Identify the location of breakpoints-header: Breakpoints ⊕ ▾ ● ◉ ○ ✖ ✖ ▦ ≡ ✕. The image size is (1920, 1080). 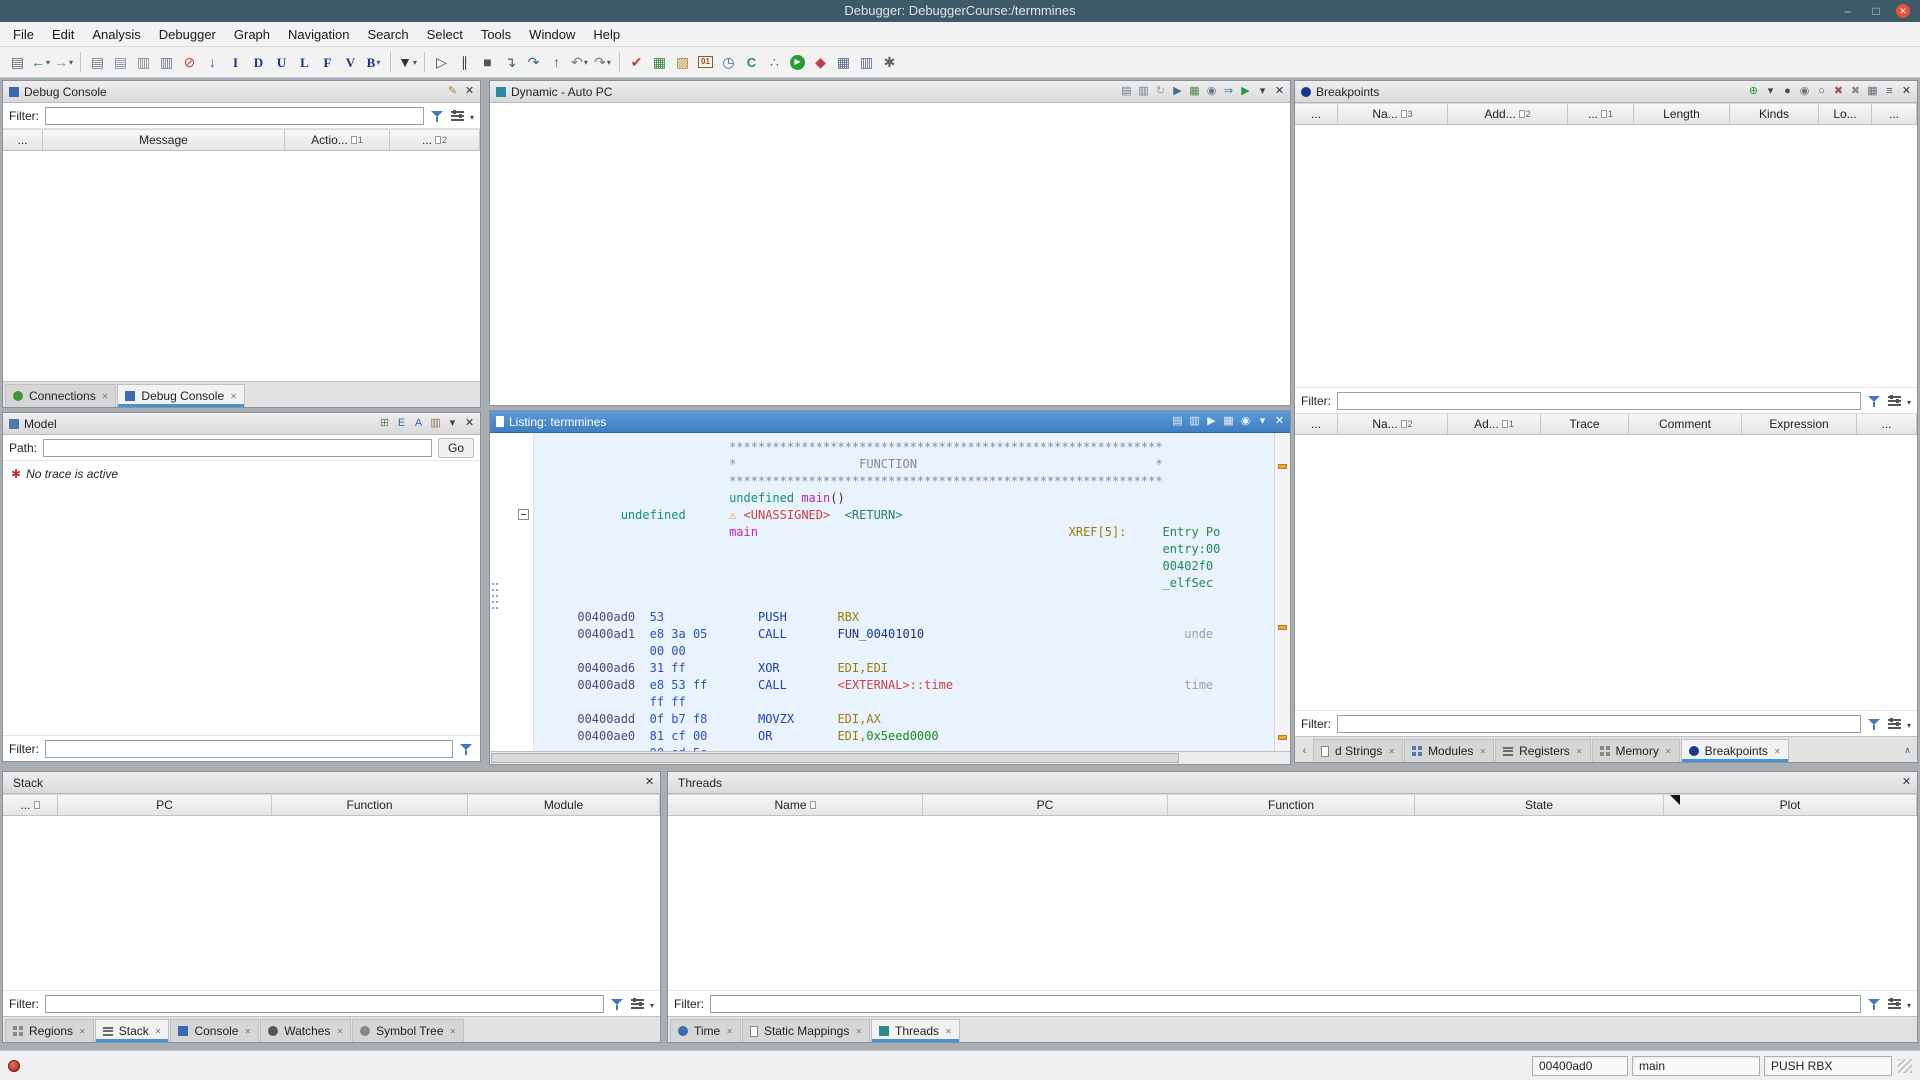
(1606, 92).